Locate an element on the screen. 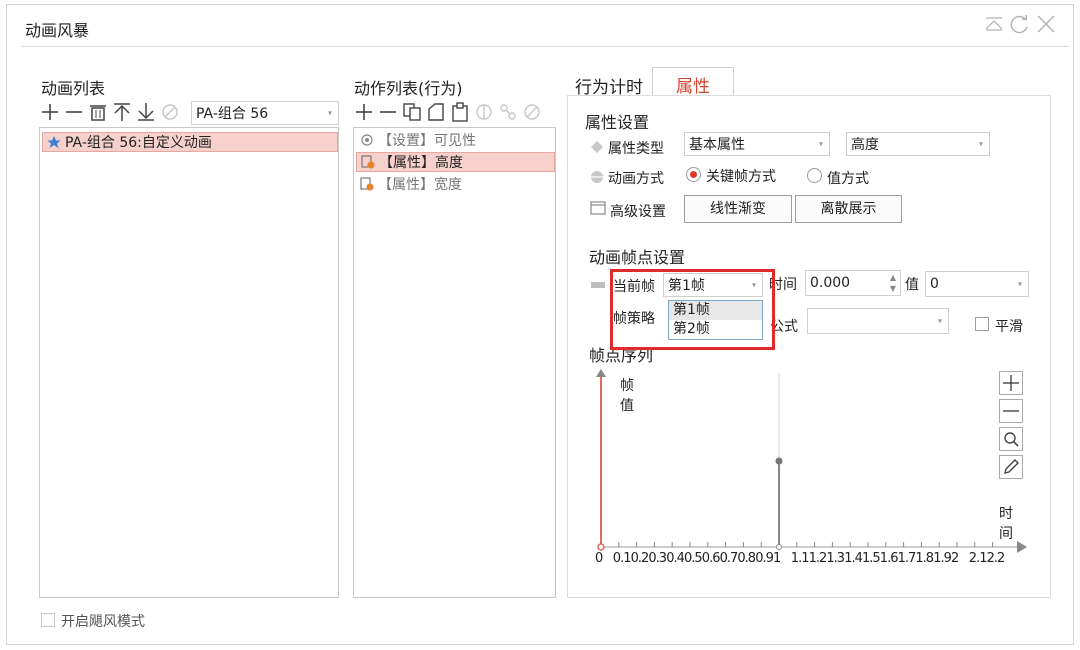 Image resolution: width=1080 pixels, height=650 pixels. smooth-checkbox is located at coordinates (982, 324).